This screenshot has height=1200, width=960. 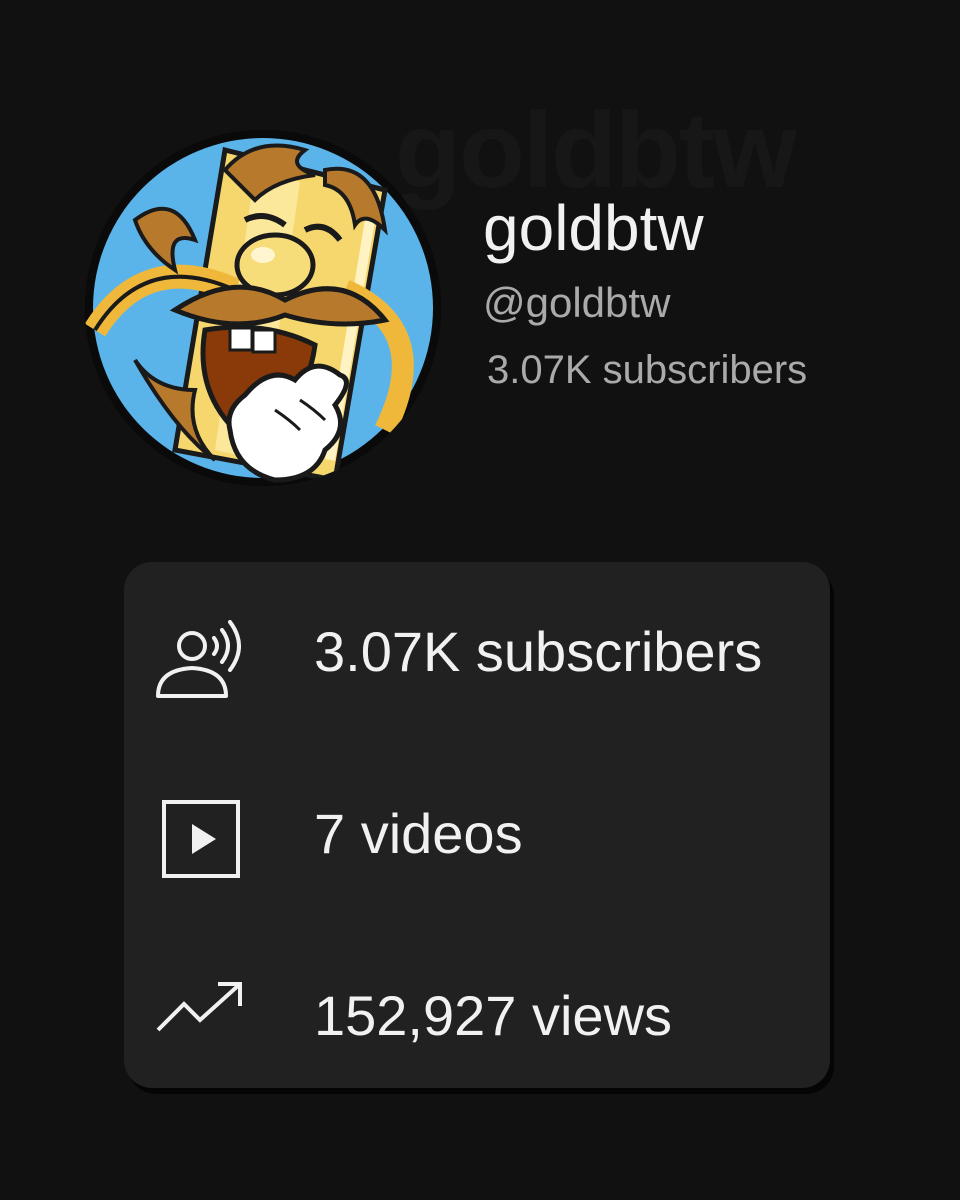 I want to click on stat-videos-text: 7 videos, so click(x=418, y=833).